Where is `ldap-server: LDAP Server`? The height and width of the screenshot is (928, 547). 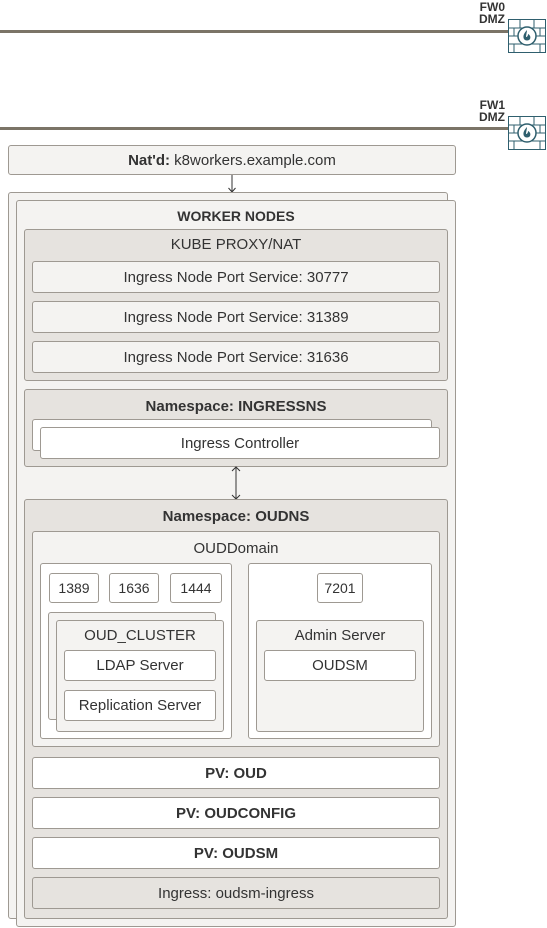
ldap-server: LDAP Server is located at coordinates (140, 665).